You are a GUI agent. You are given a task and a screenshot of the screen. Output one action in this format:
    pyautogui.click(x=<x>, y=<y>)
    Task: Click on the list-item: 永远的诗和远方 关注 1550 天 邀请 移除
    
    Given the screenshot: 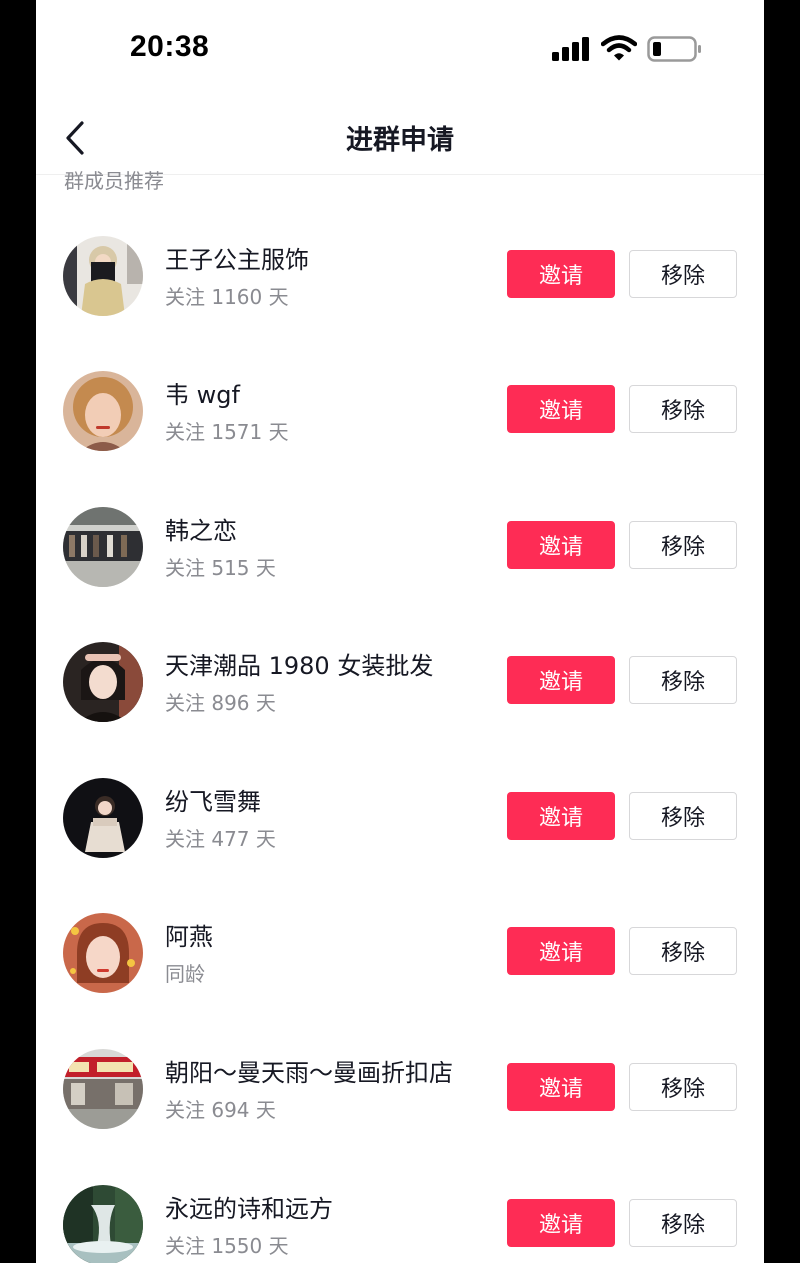 What is the action you would take?
    pyautogui.click(x=400, y=1224)
    